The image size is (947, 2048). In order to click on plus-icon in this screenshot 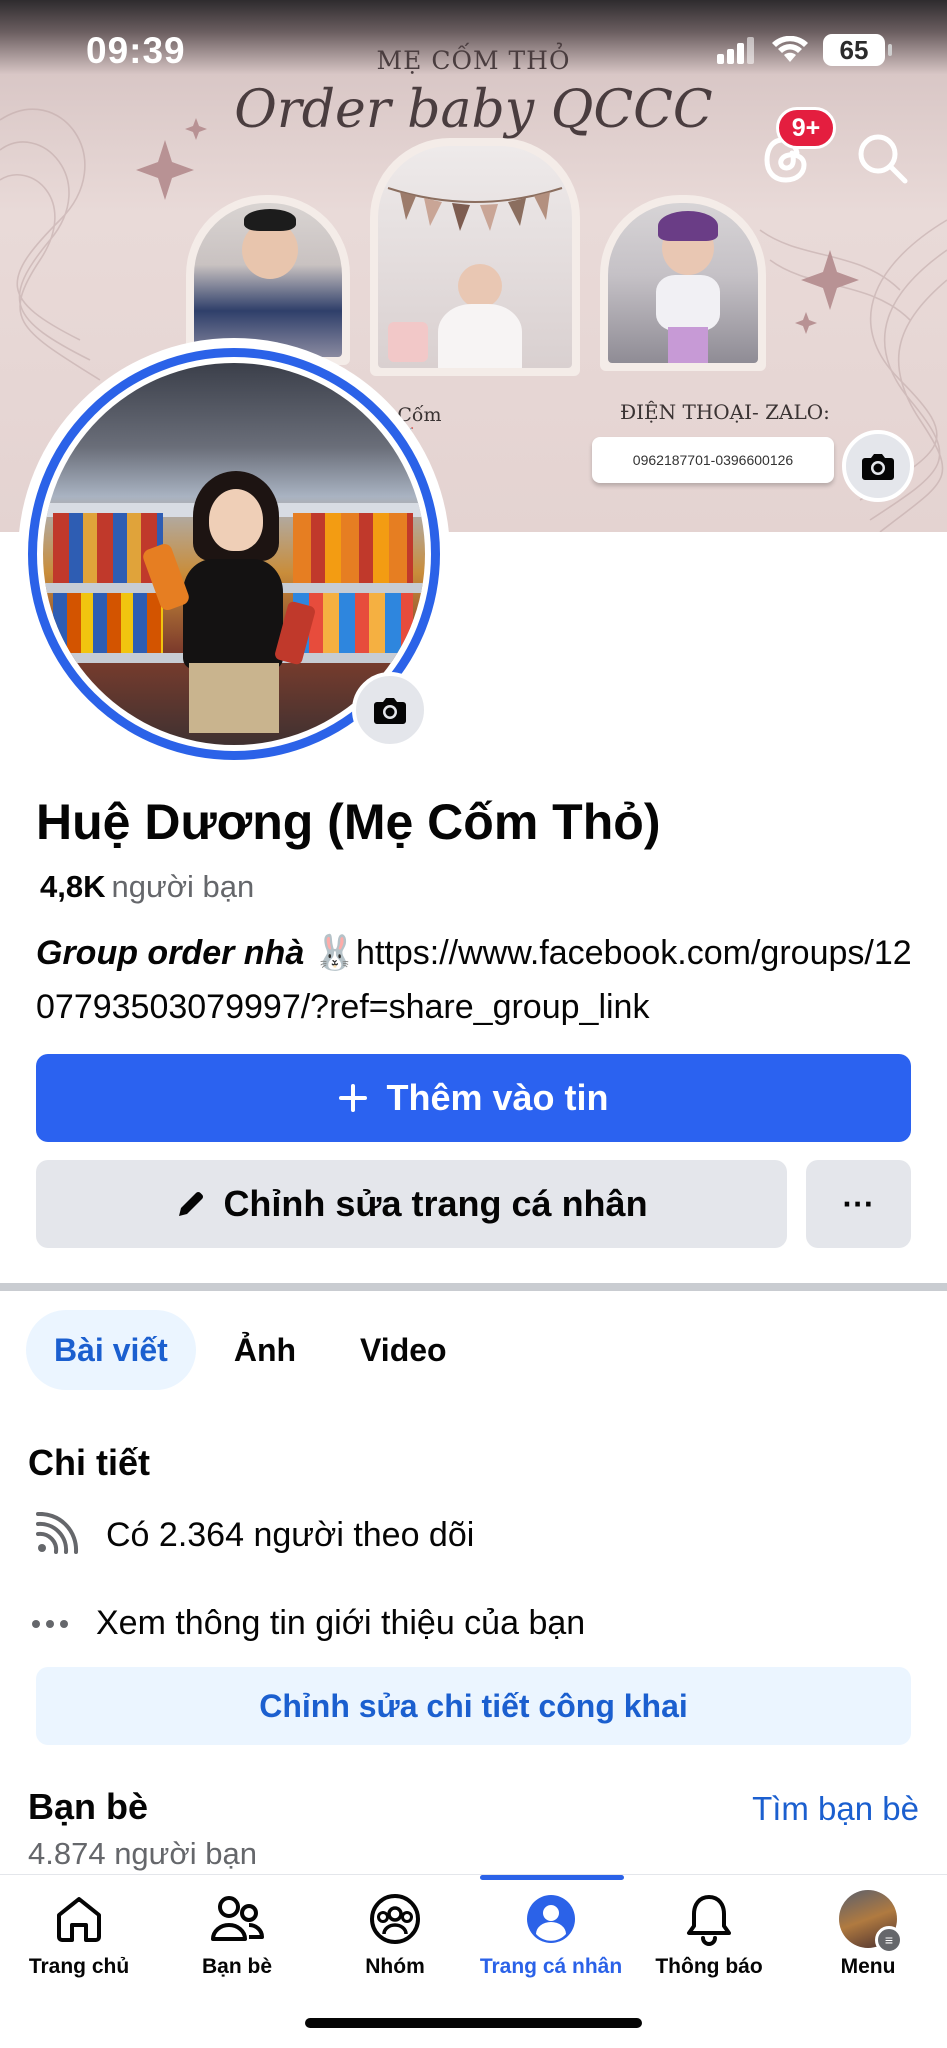, I will do `click(353, 1098)`.